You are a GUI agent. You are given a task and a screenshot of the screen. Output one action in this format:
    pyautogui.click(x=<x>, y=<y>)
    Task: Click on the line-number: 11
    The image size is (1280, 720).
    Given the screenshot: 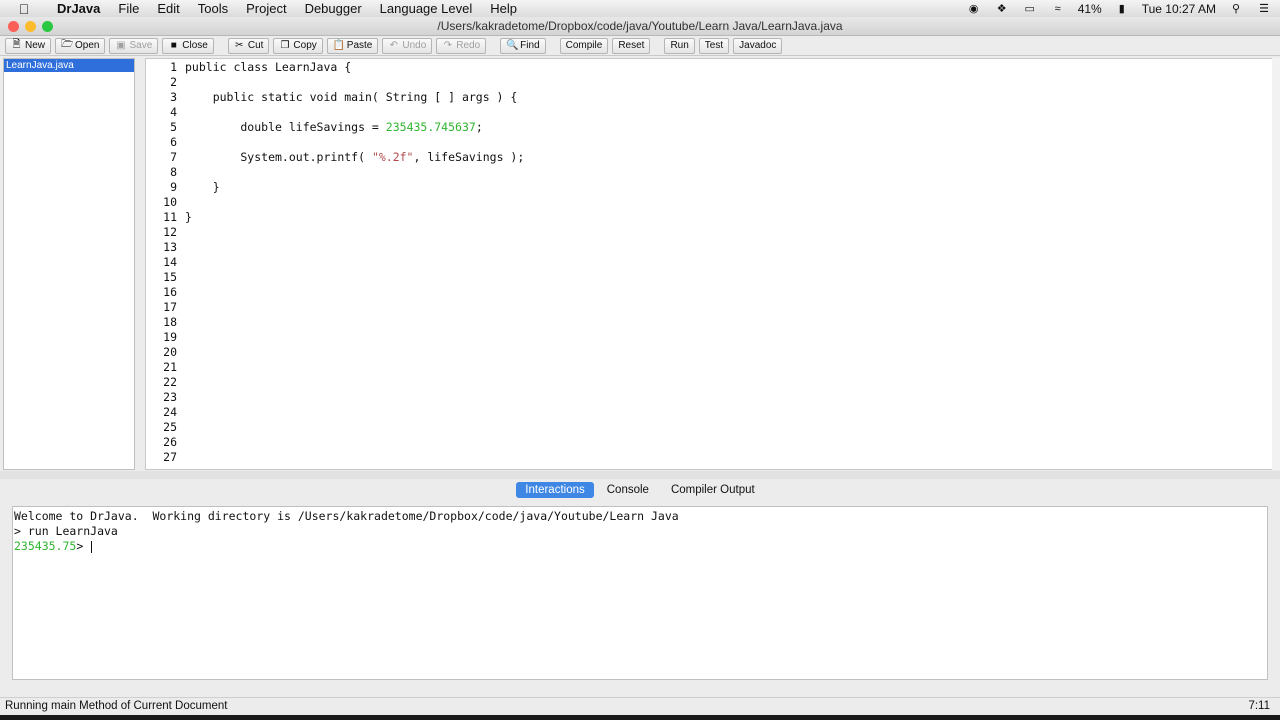 What is the action you would take?
    pyautogui.click(x=170, y=217)
    